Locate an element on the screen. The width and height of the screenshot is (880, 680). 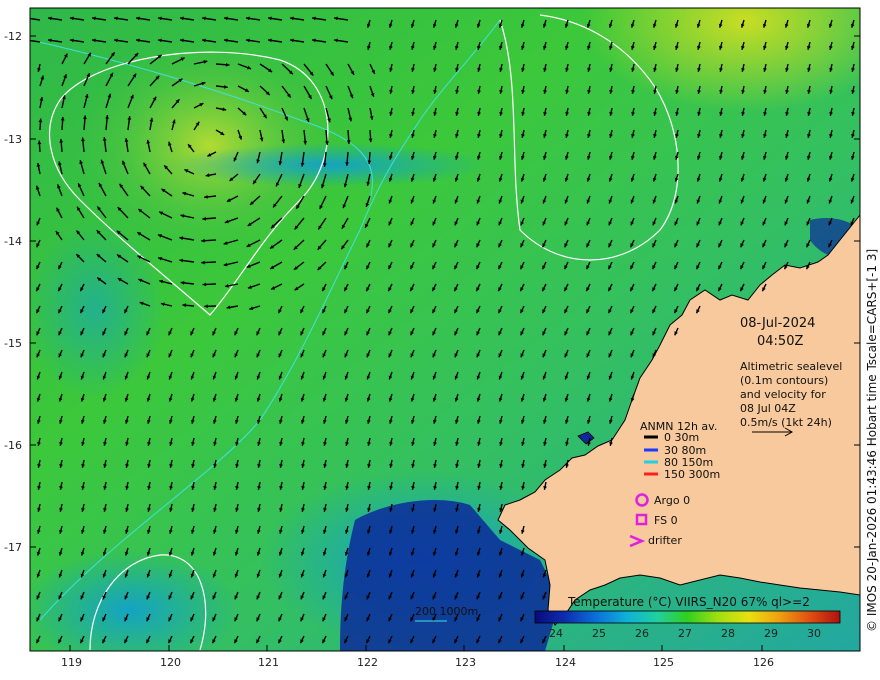
info-line: and velocity for is located at coordinates (783, 394).